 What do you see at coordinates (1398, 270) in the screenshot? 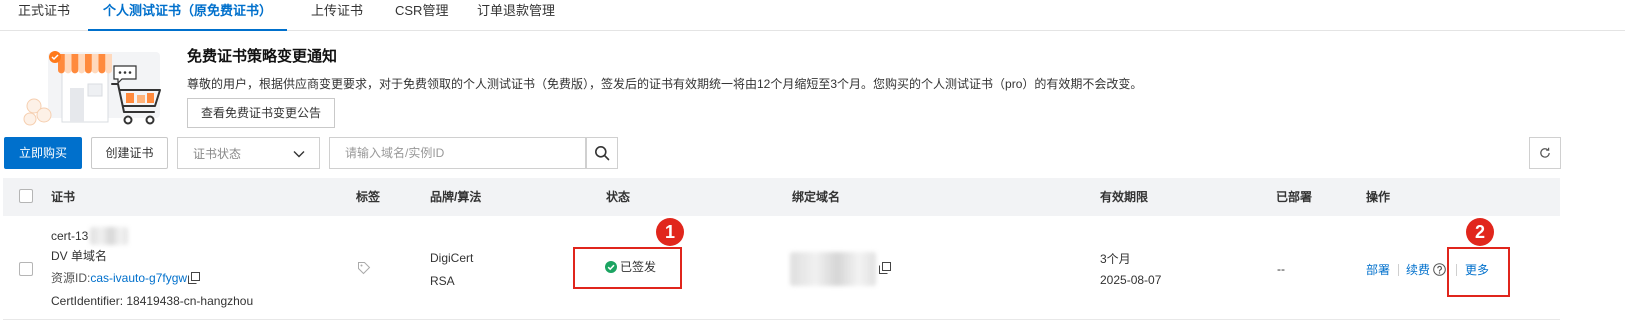
I see `action-separator` at bounding box center [1398, 270].